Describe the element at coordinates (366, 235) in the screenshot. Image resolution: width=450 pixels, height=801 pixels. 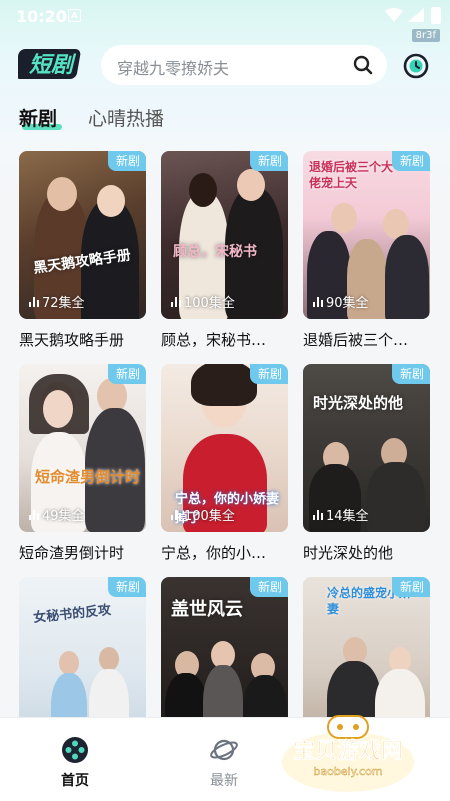
I see `drama-poster: 退婚后被三个大佬宠上天 新剧 90集全` at that location.